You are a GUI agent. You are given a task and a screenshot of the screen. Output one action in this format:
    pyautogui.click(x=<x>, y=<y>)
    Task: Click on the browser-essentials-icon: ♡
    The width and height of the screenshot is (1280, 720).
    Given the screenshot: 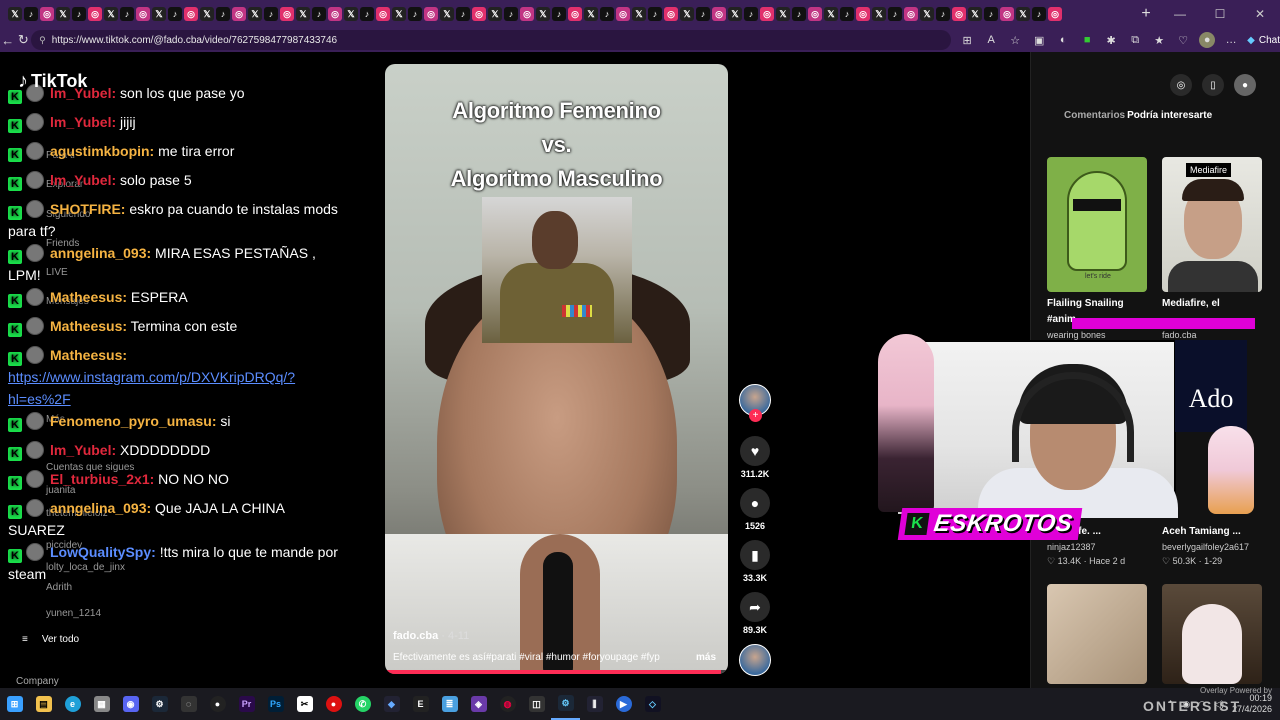 What is the action you would take?
    pyautogui.click(x=1183, y=40)
    